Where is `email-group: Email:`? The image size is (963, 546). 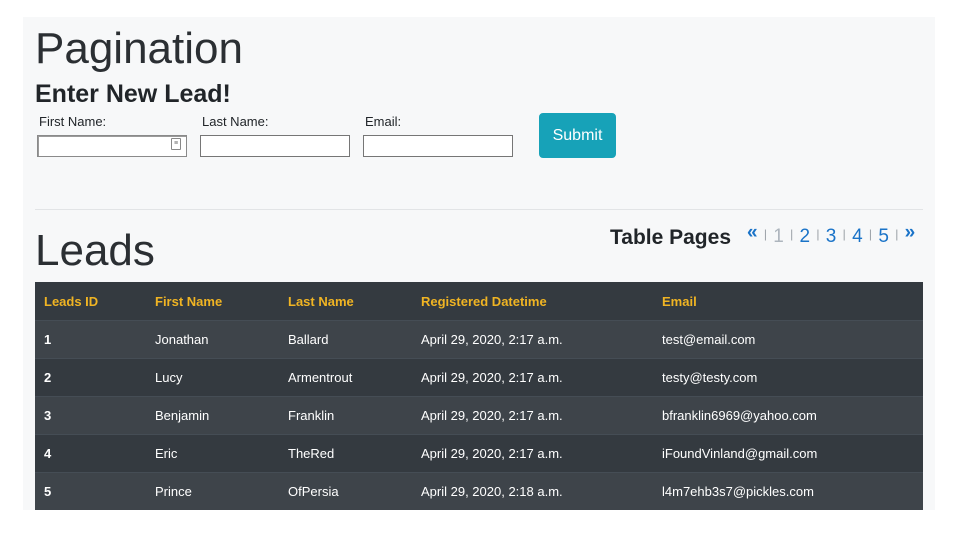
email-group: Email: is located at coordinates (438, 135).